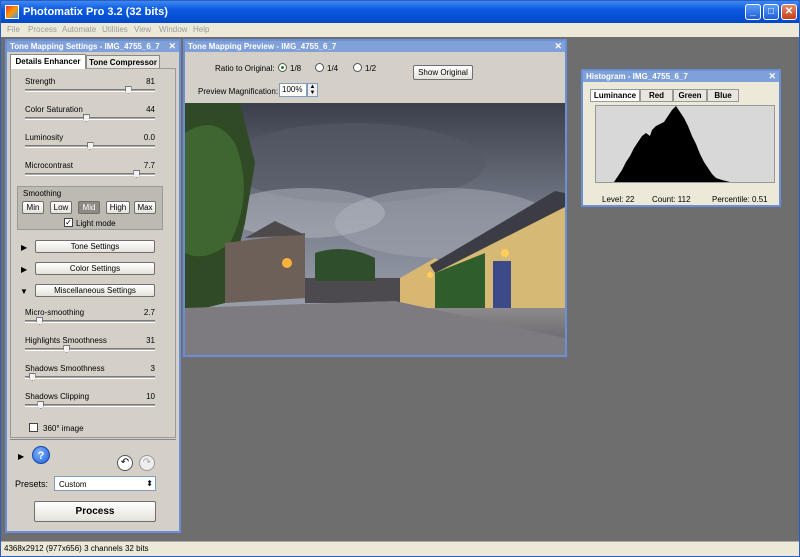 The height and width of the screenshot is (557, 800). Describe the element at coordinates (723, 95) in the screenshot. I see `tab-blue: Blue` at that location.